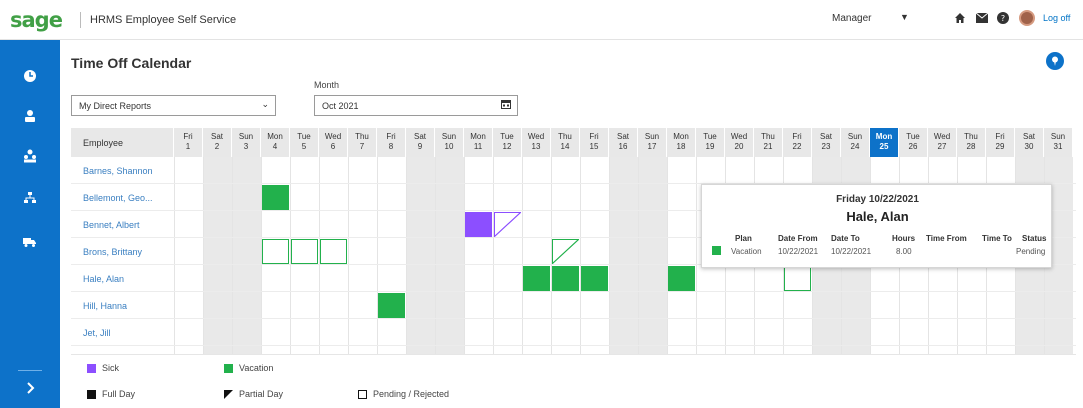 The height and width of the screenshot is (408, 1083). Describe the element at coordinates (30, 76) in the screenshot. I see `clock-icon` at that location.